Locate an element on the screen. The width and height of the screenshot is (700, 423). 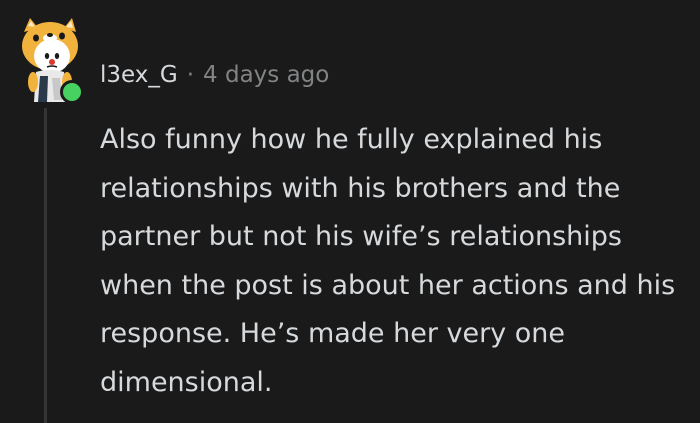
comment-header: l3ex_G · 4 days ago is located at coordinates (214, 75).